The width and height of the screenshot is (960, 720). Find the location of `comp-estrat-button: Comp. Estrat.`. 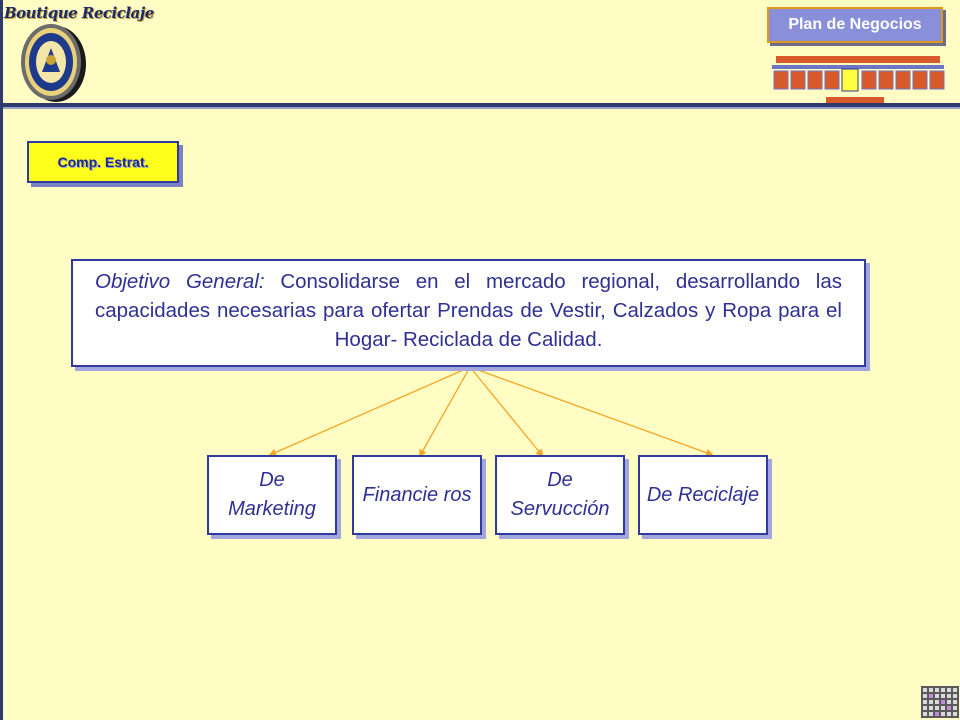

comp-estrat-button: Comp. Estrat. is located at coordinates (103, 162).